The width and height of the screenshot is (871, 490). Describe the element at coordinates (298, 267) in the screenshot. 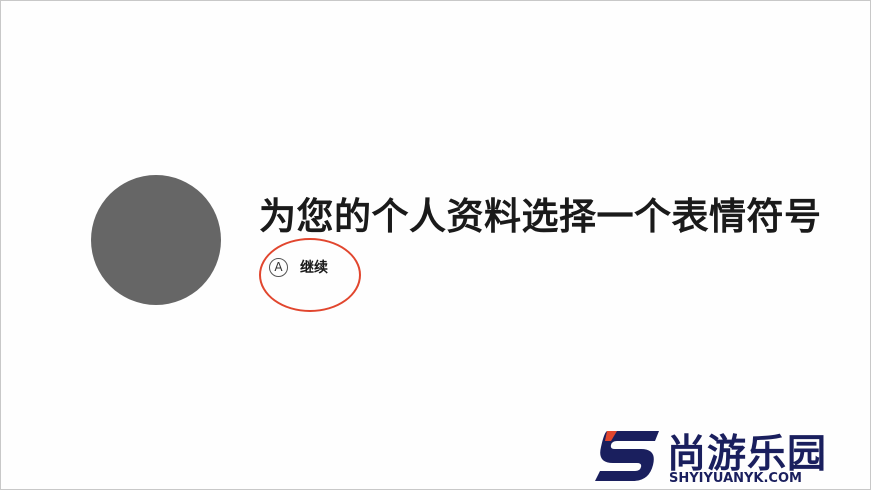

I see `continue-button: A 继续` at that location.